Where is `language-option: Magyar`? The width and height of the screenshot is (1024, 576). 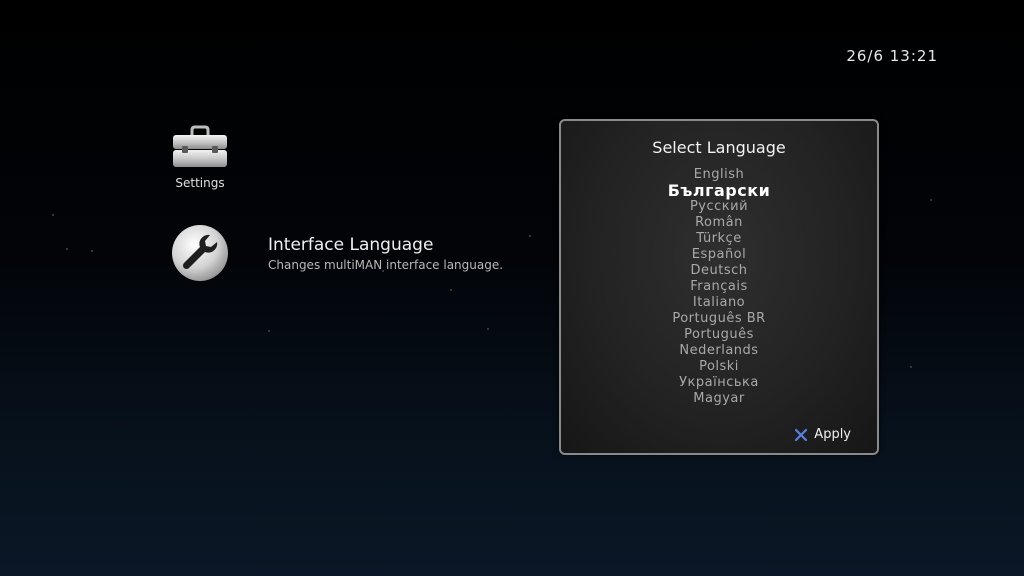 language-option: Magyar is located at coordinates (719, 399).